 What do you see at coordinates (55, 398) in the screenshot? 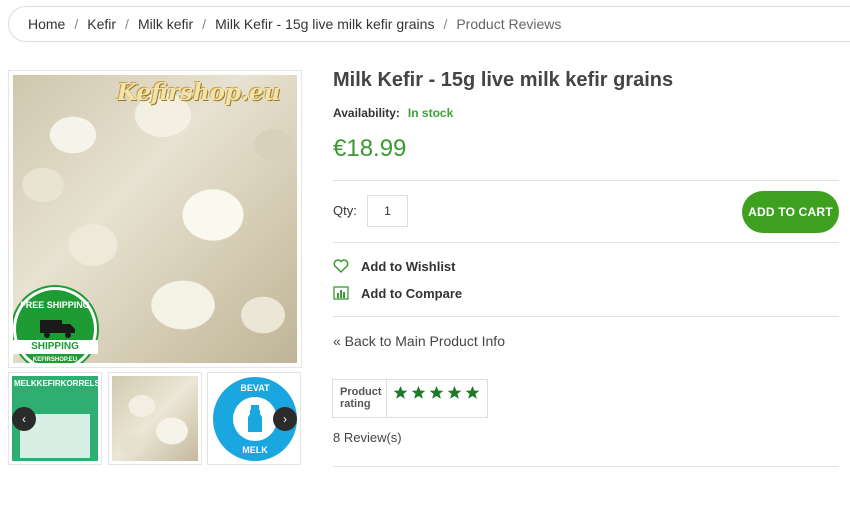
I see `thumbnail-1-sub` at bounding box center [55, 398].